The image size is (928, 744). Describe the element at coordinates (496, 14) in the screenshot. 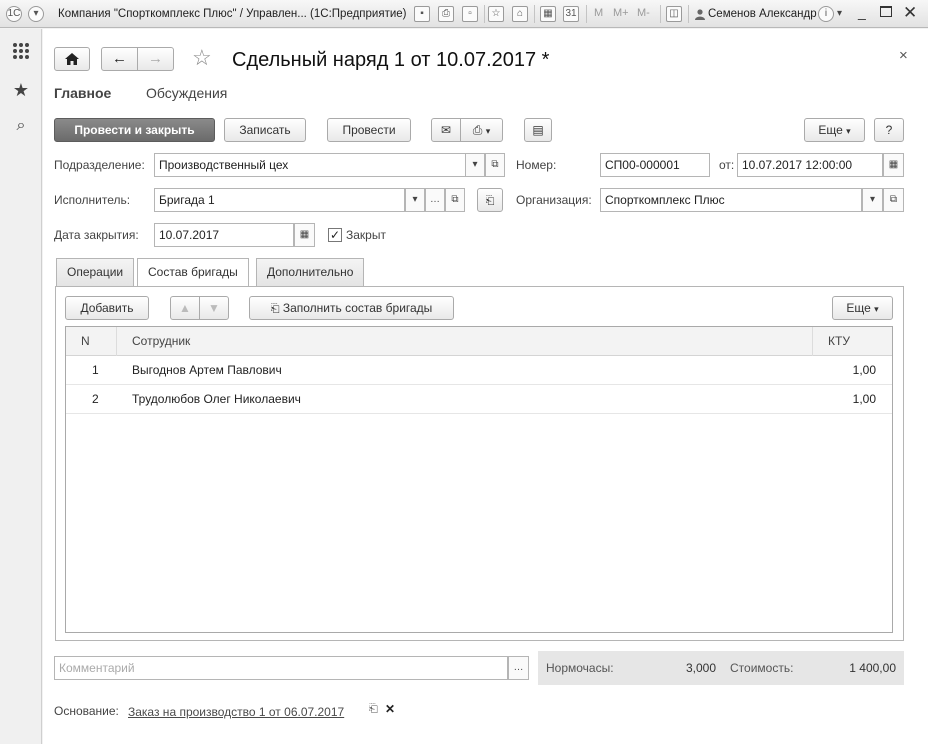

I see `favorites-icon: ☆` at that location.